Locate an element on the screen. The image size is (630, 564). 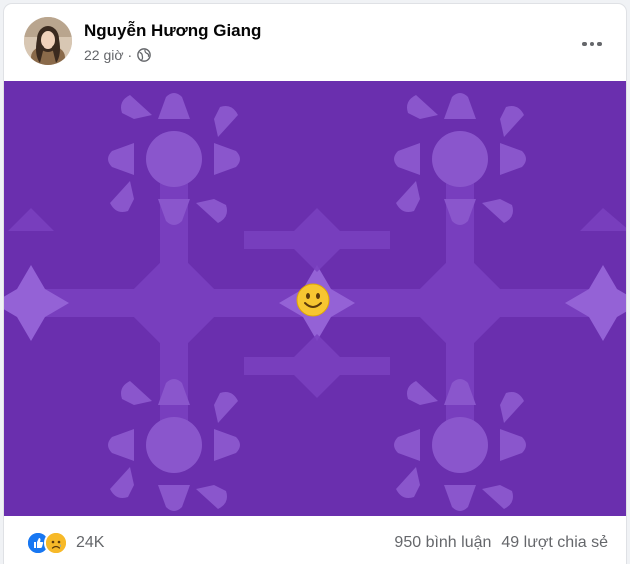
globe-icon is located at coordinates (144, 55).